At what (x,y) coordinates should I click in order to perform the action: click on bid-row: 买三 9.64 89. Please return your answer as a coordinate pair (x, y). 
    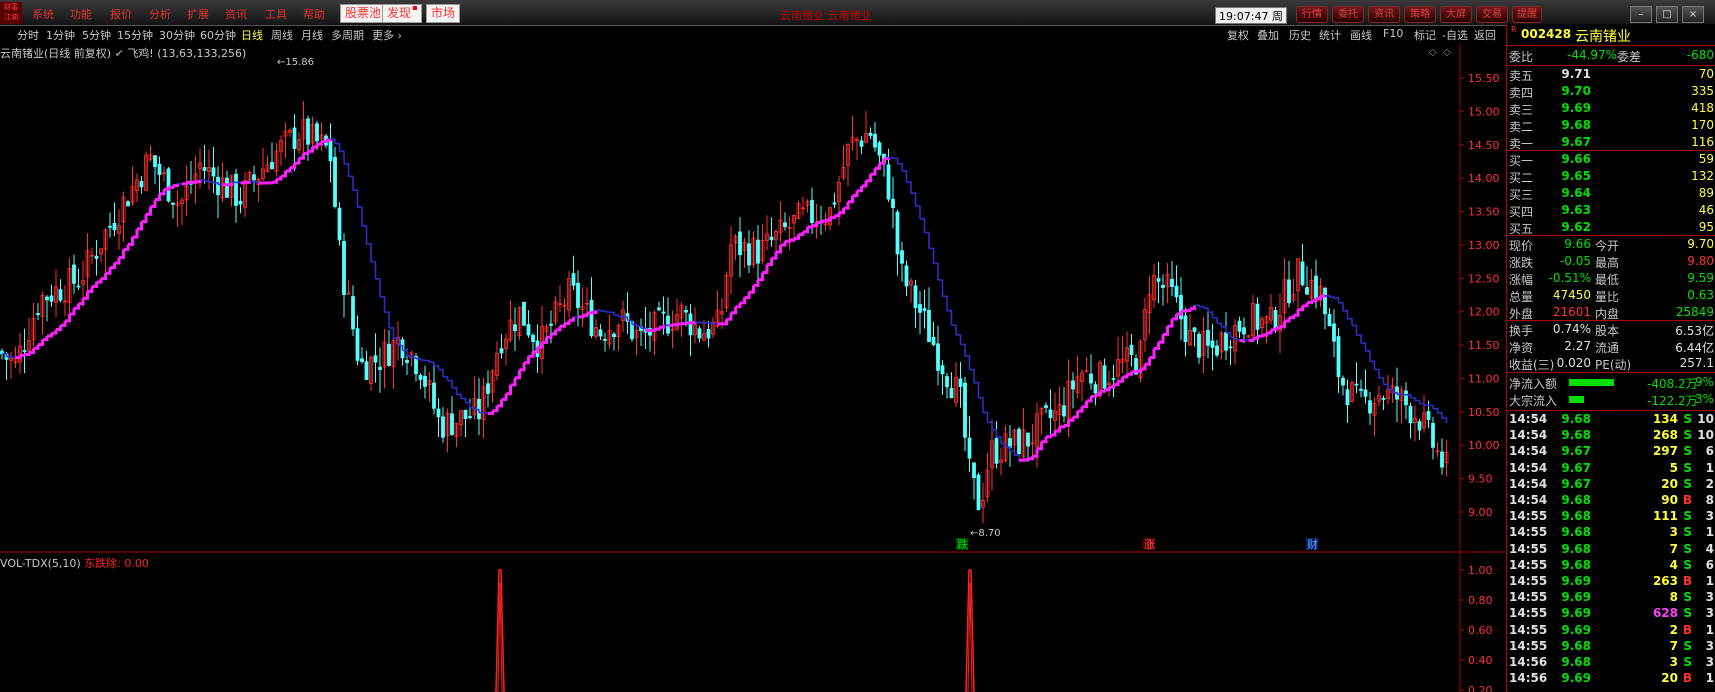
    Looking at the image, I should click on (1611, 194).